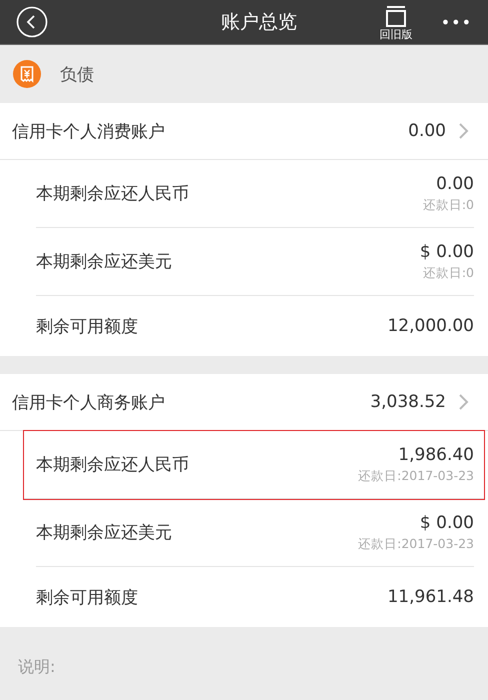  Describe the element at coordinates (259, 22) in the screenshot. I see `page-title: 账户总览` at that location.